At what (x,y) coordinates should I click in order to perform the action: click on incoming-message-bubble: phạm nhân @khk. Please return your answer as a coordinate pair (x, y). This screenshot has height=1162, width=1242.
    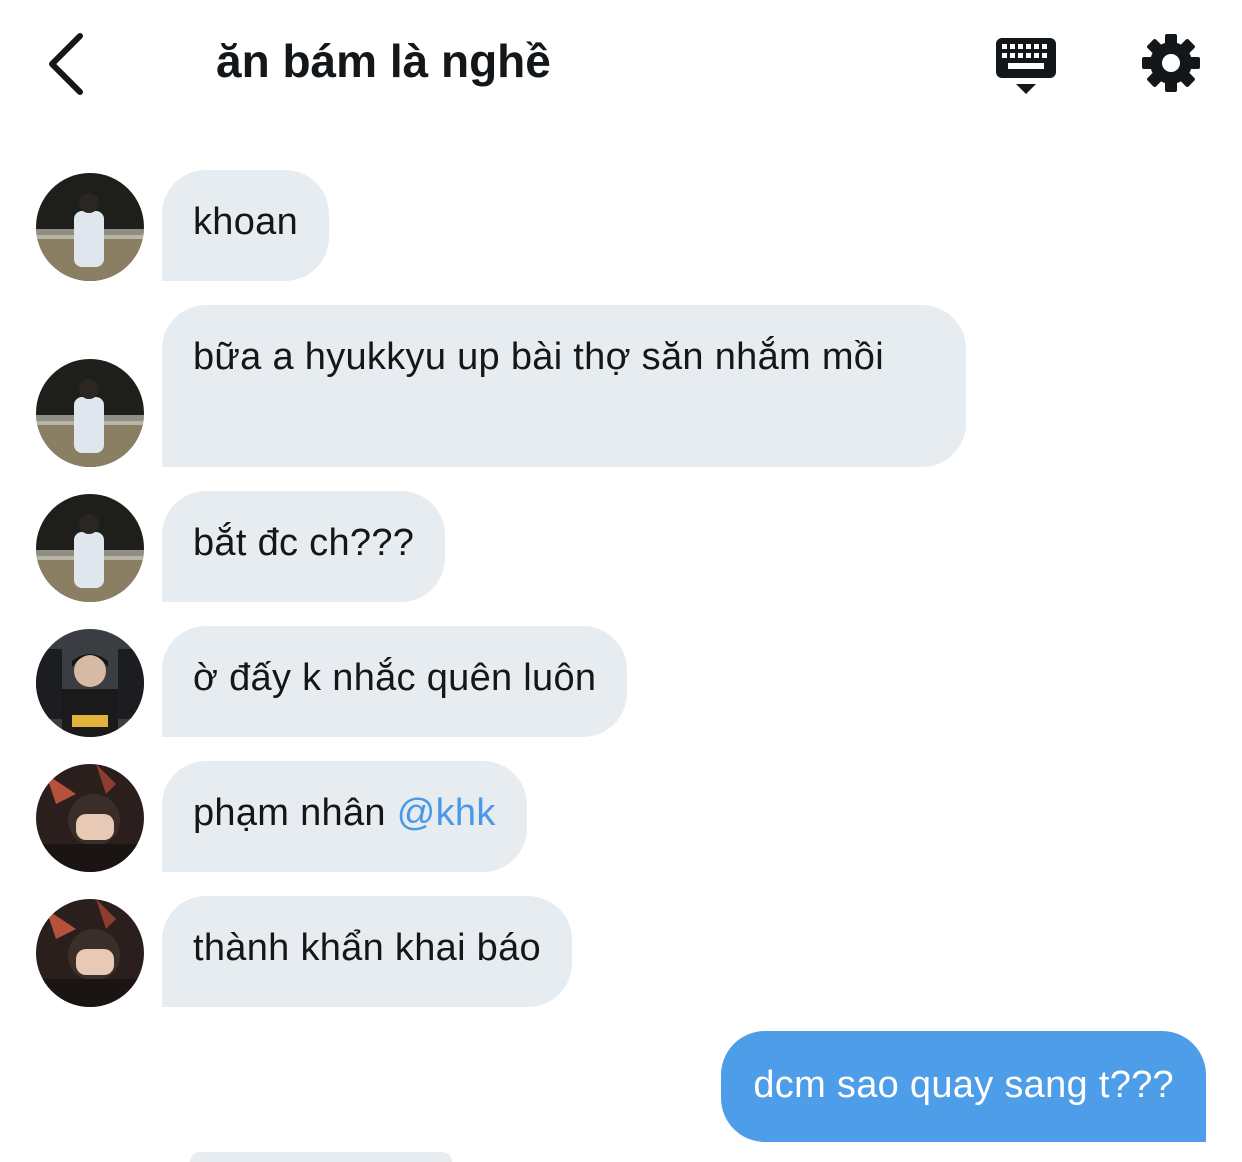
    Looking at the image, I should click on (344, 816).